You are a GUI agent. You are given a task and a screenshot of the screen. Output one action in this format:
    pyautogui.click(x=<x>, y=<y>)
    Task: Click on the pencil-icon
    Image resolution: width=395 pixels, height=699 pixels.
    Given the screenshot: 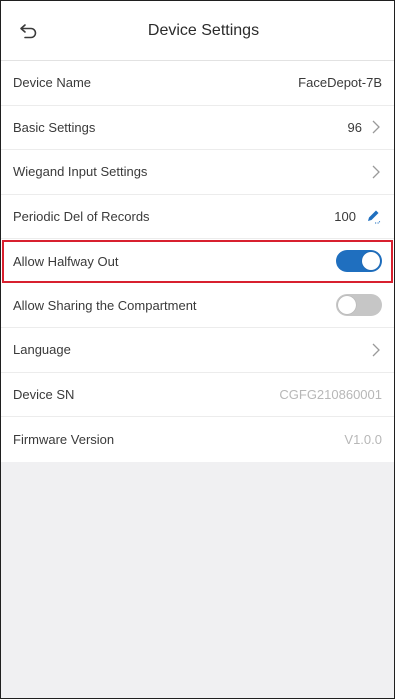 What is the action you would take?
    pyautogui.click(x=373, y=216)
    